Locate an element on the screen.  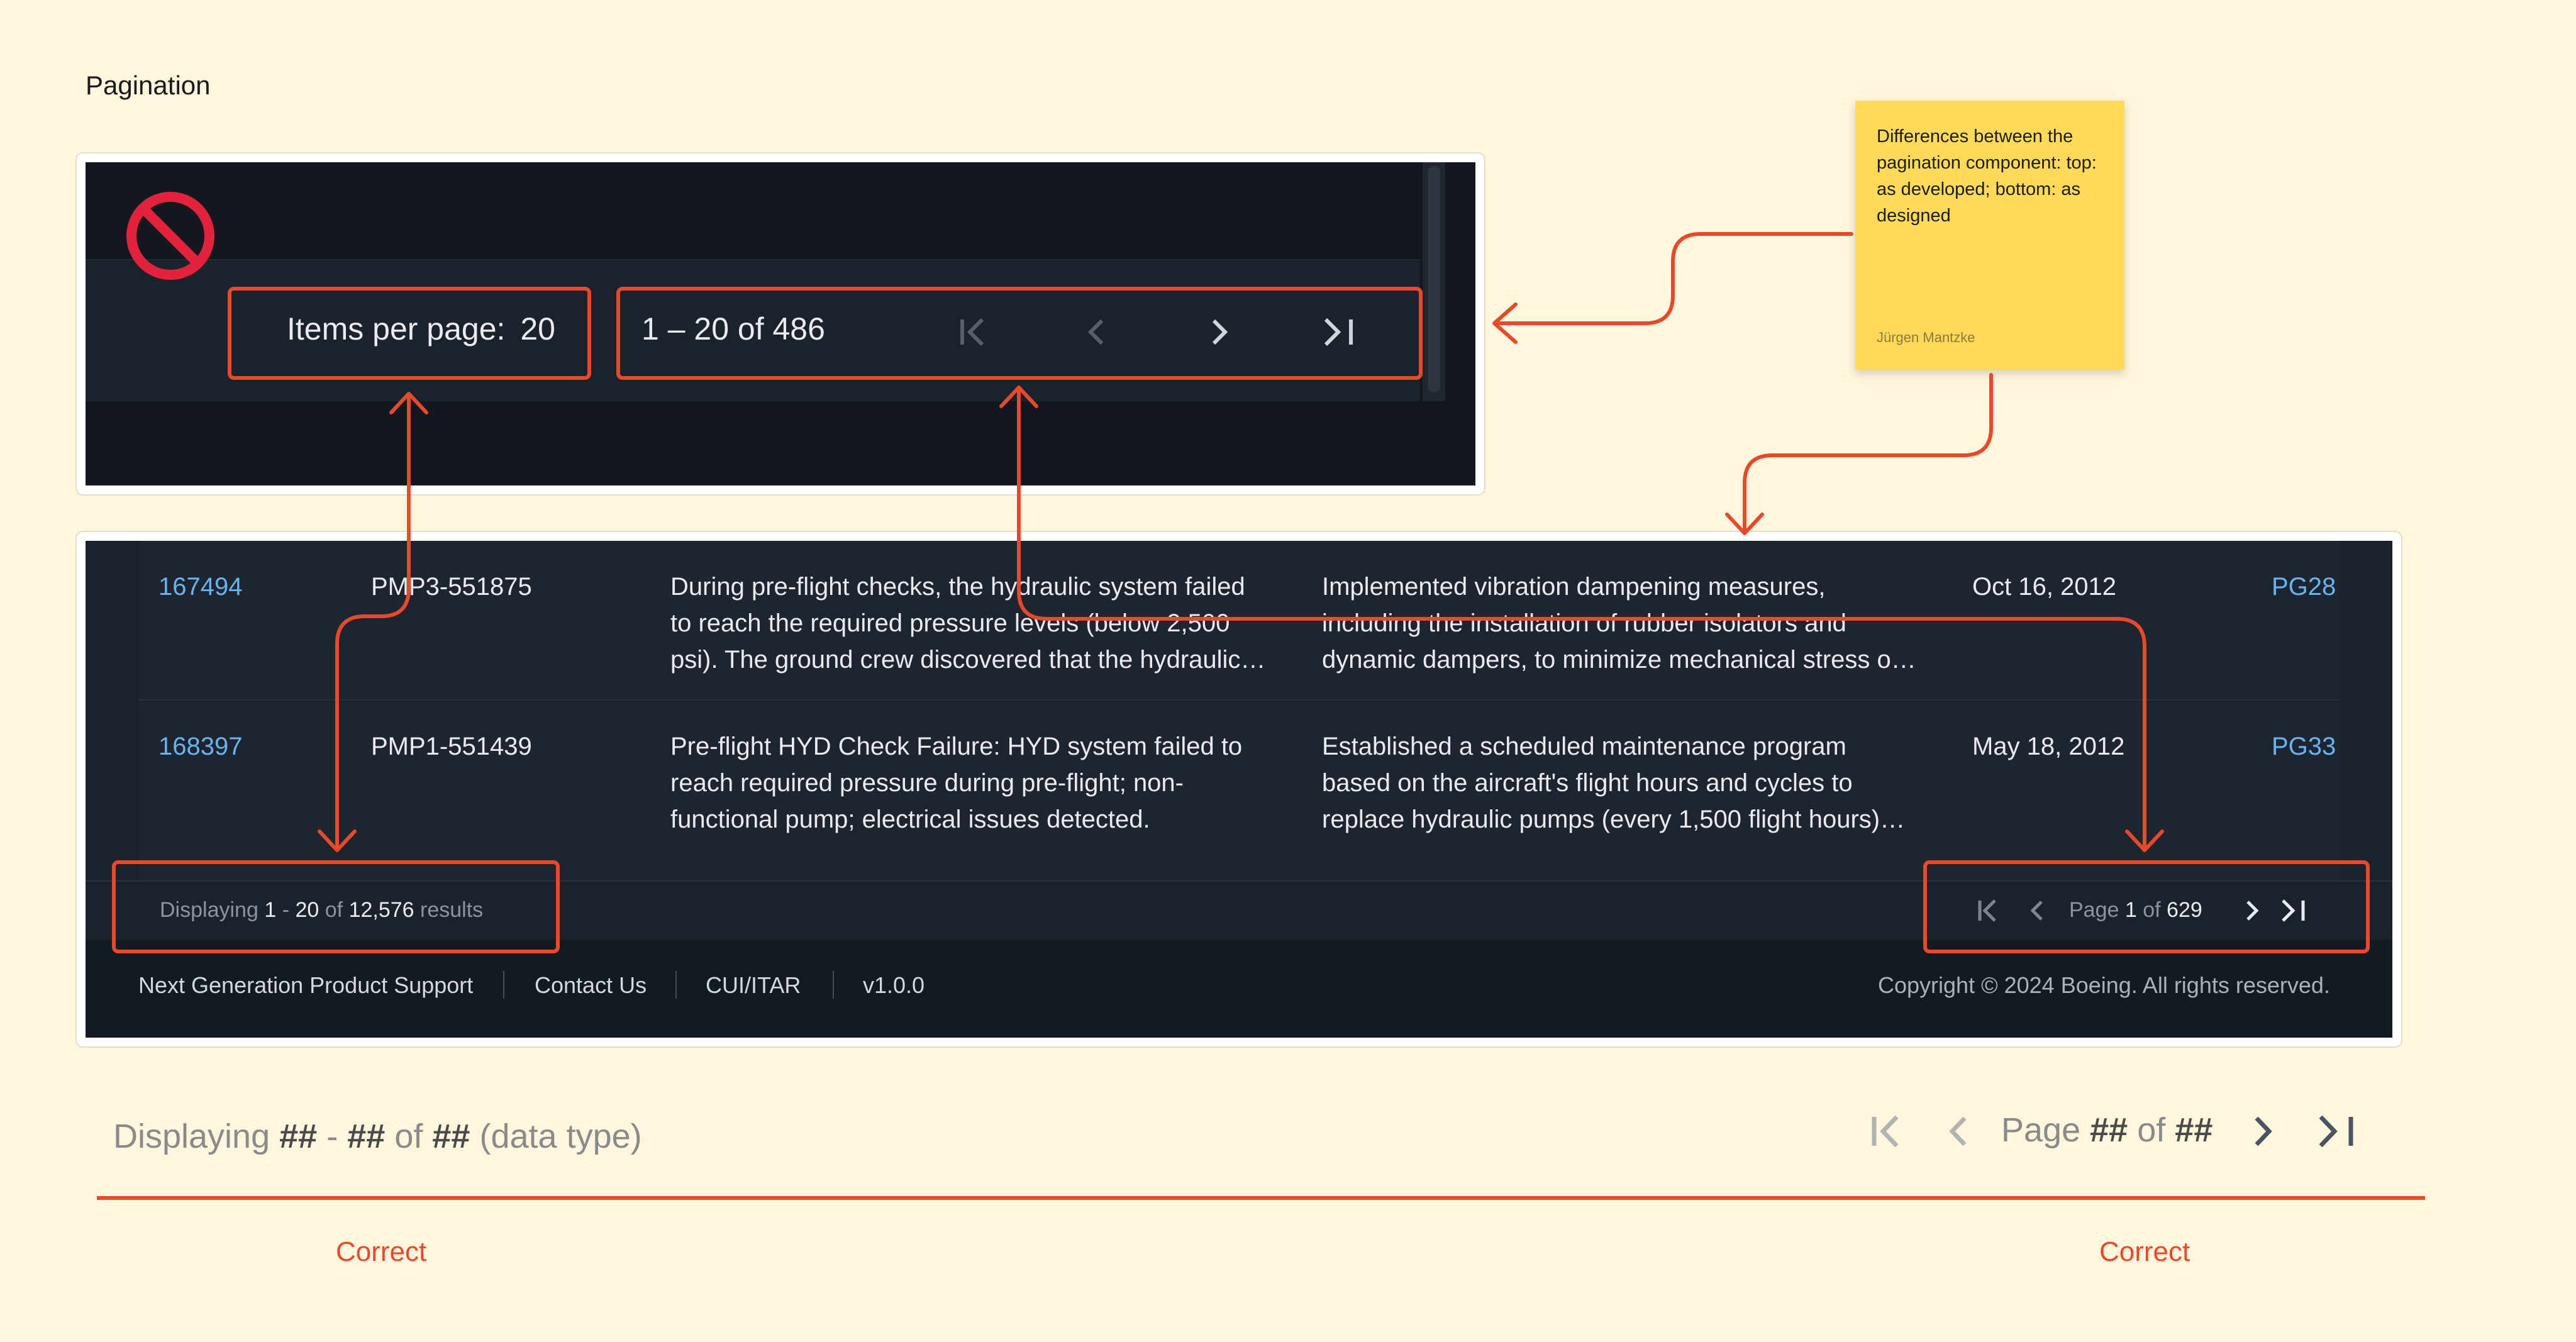
note-to-bottom-connector is located at coordinates (1868, 453).